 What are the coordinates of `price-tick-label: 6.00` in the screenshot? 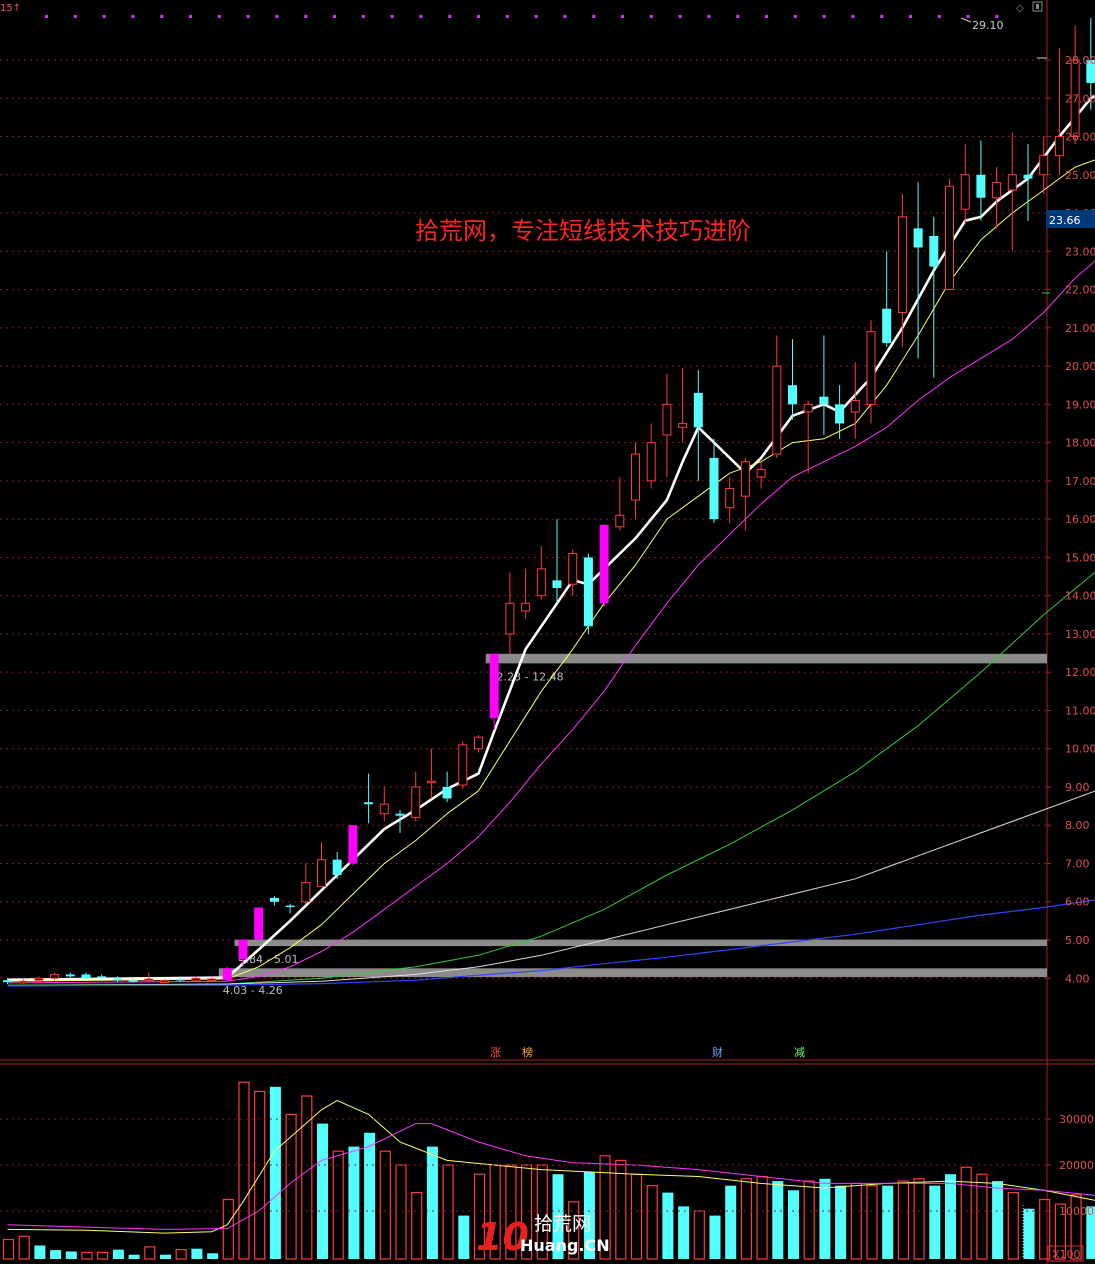 It's located at (1077, 902).